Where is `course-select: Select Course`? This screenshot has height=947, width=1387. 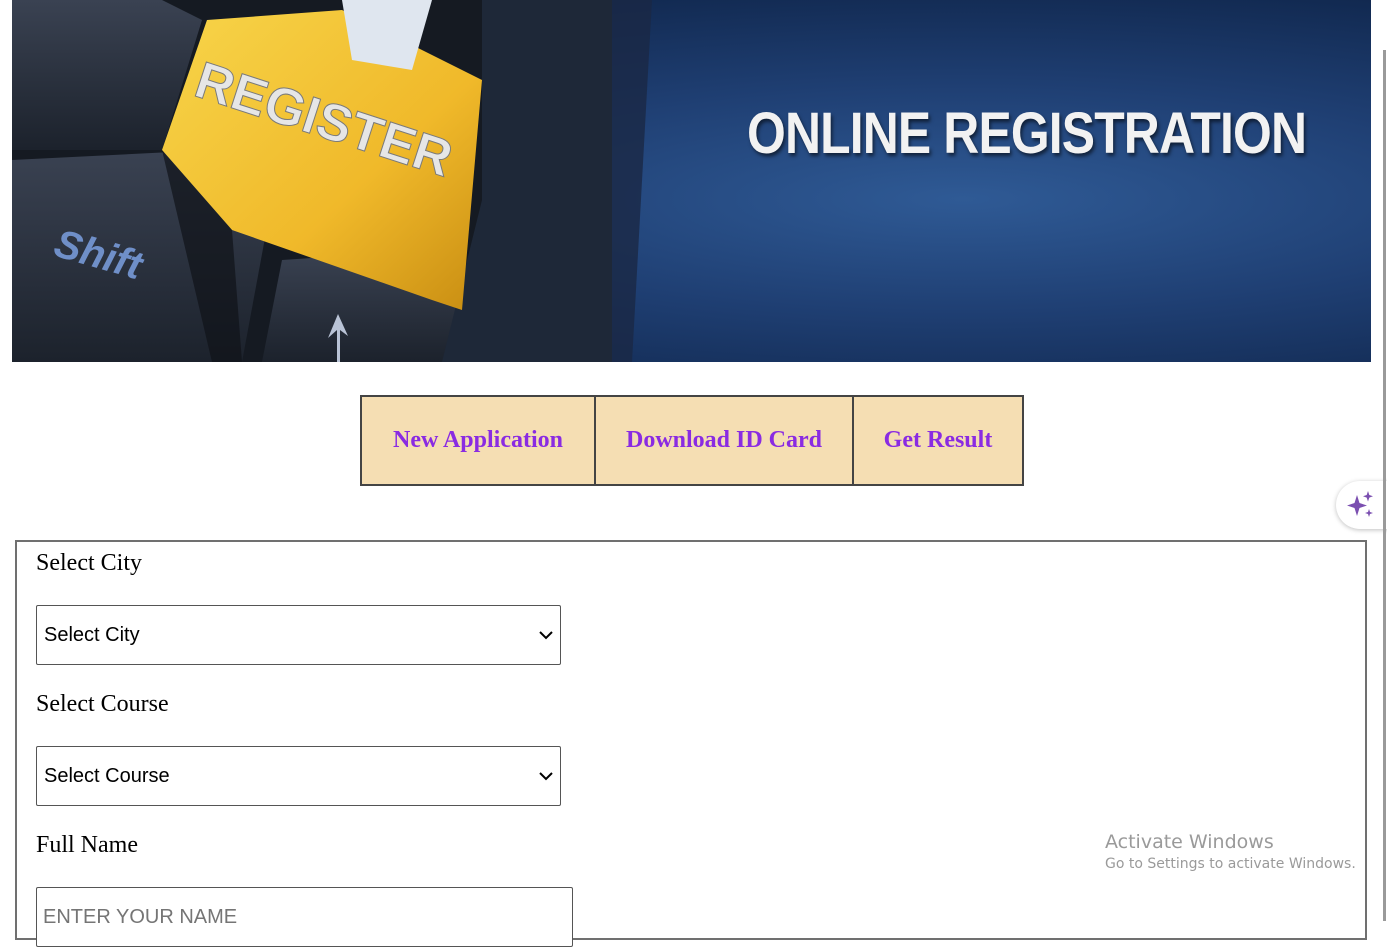 course-select: Select Course is located at coordinates (298, 776).